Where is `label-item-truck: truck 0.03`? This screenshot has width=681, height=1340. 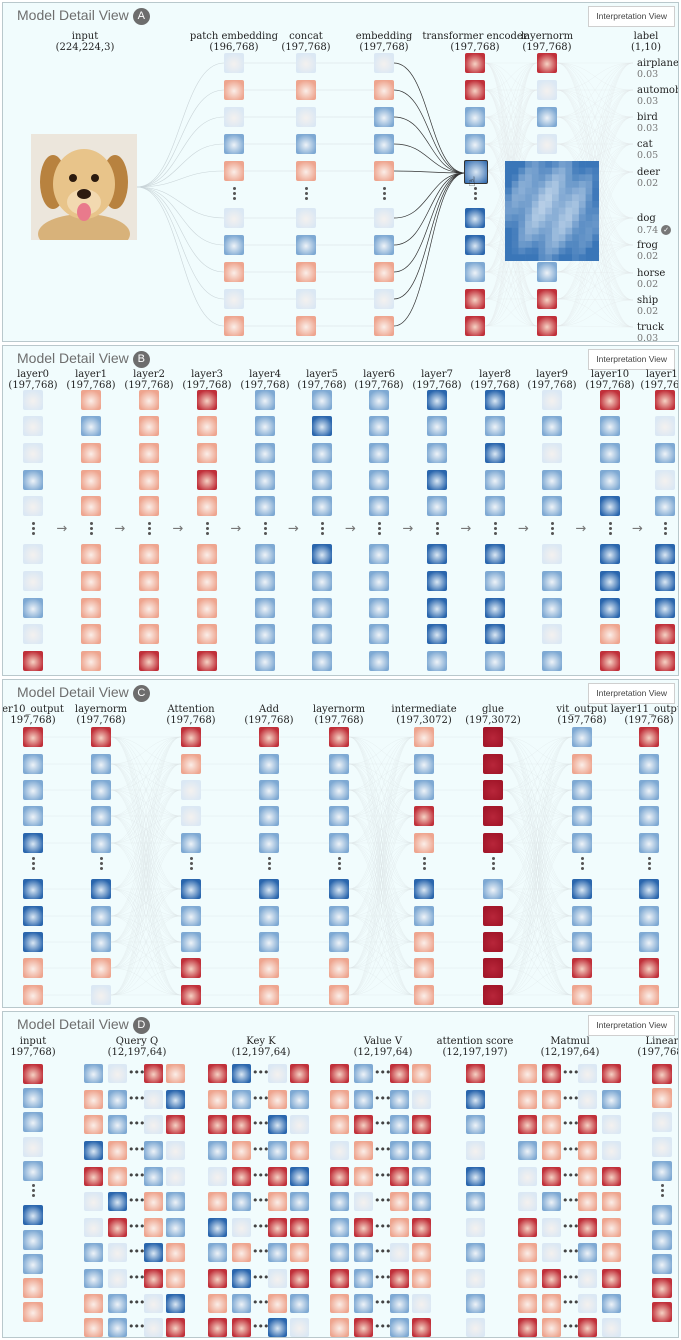
label-item-truck: truck 0.03 is located at coordinates (650, 332).